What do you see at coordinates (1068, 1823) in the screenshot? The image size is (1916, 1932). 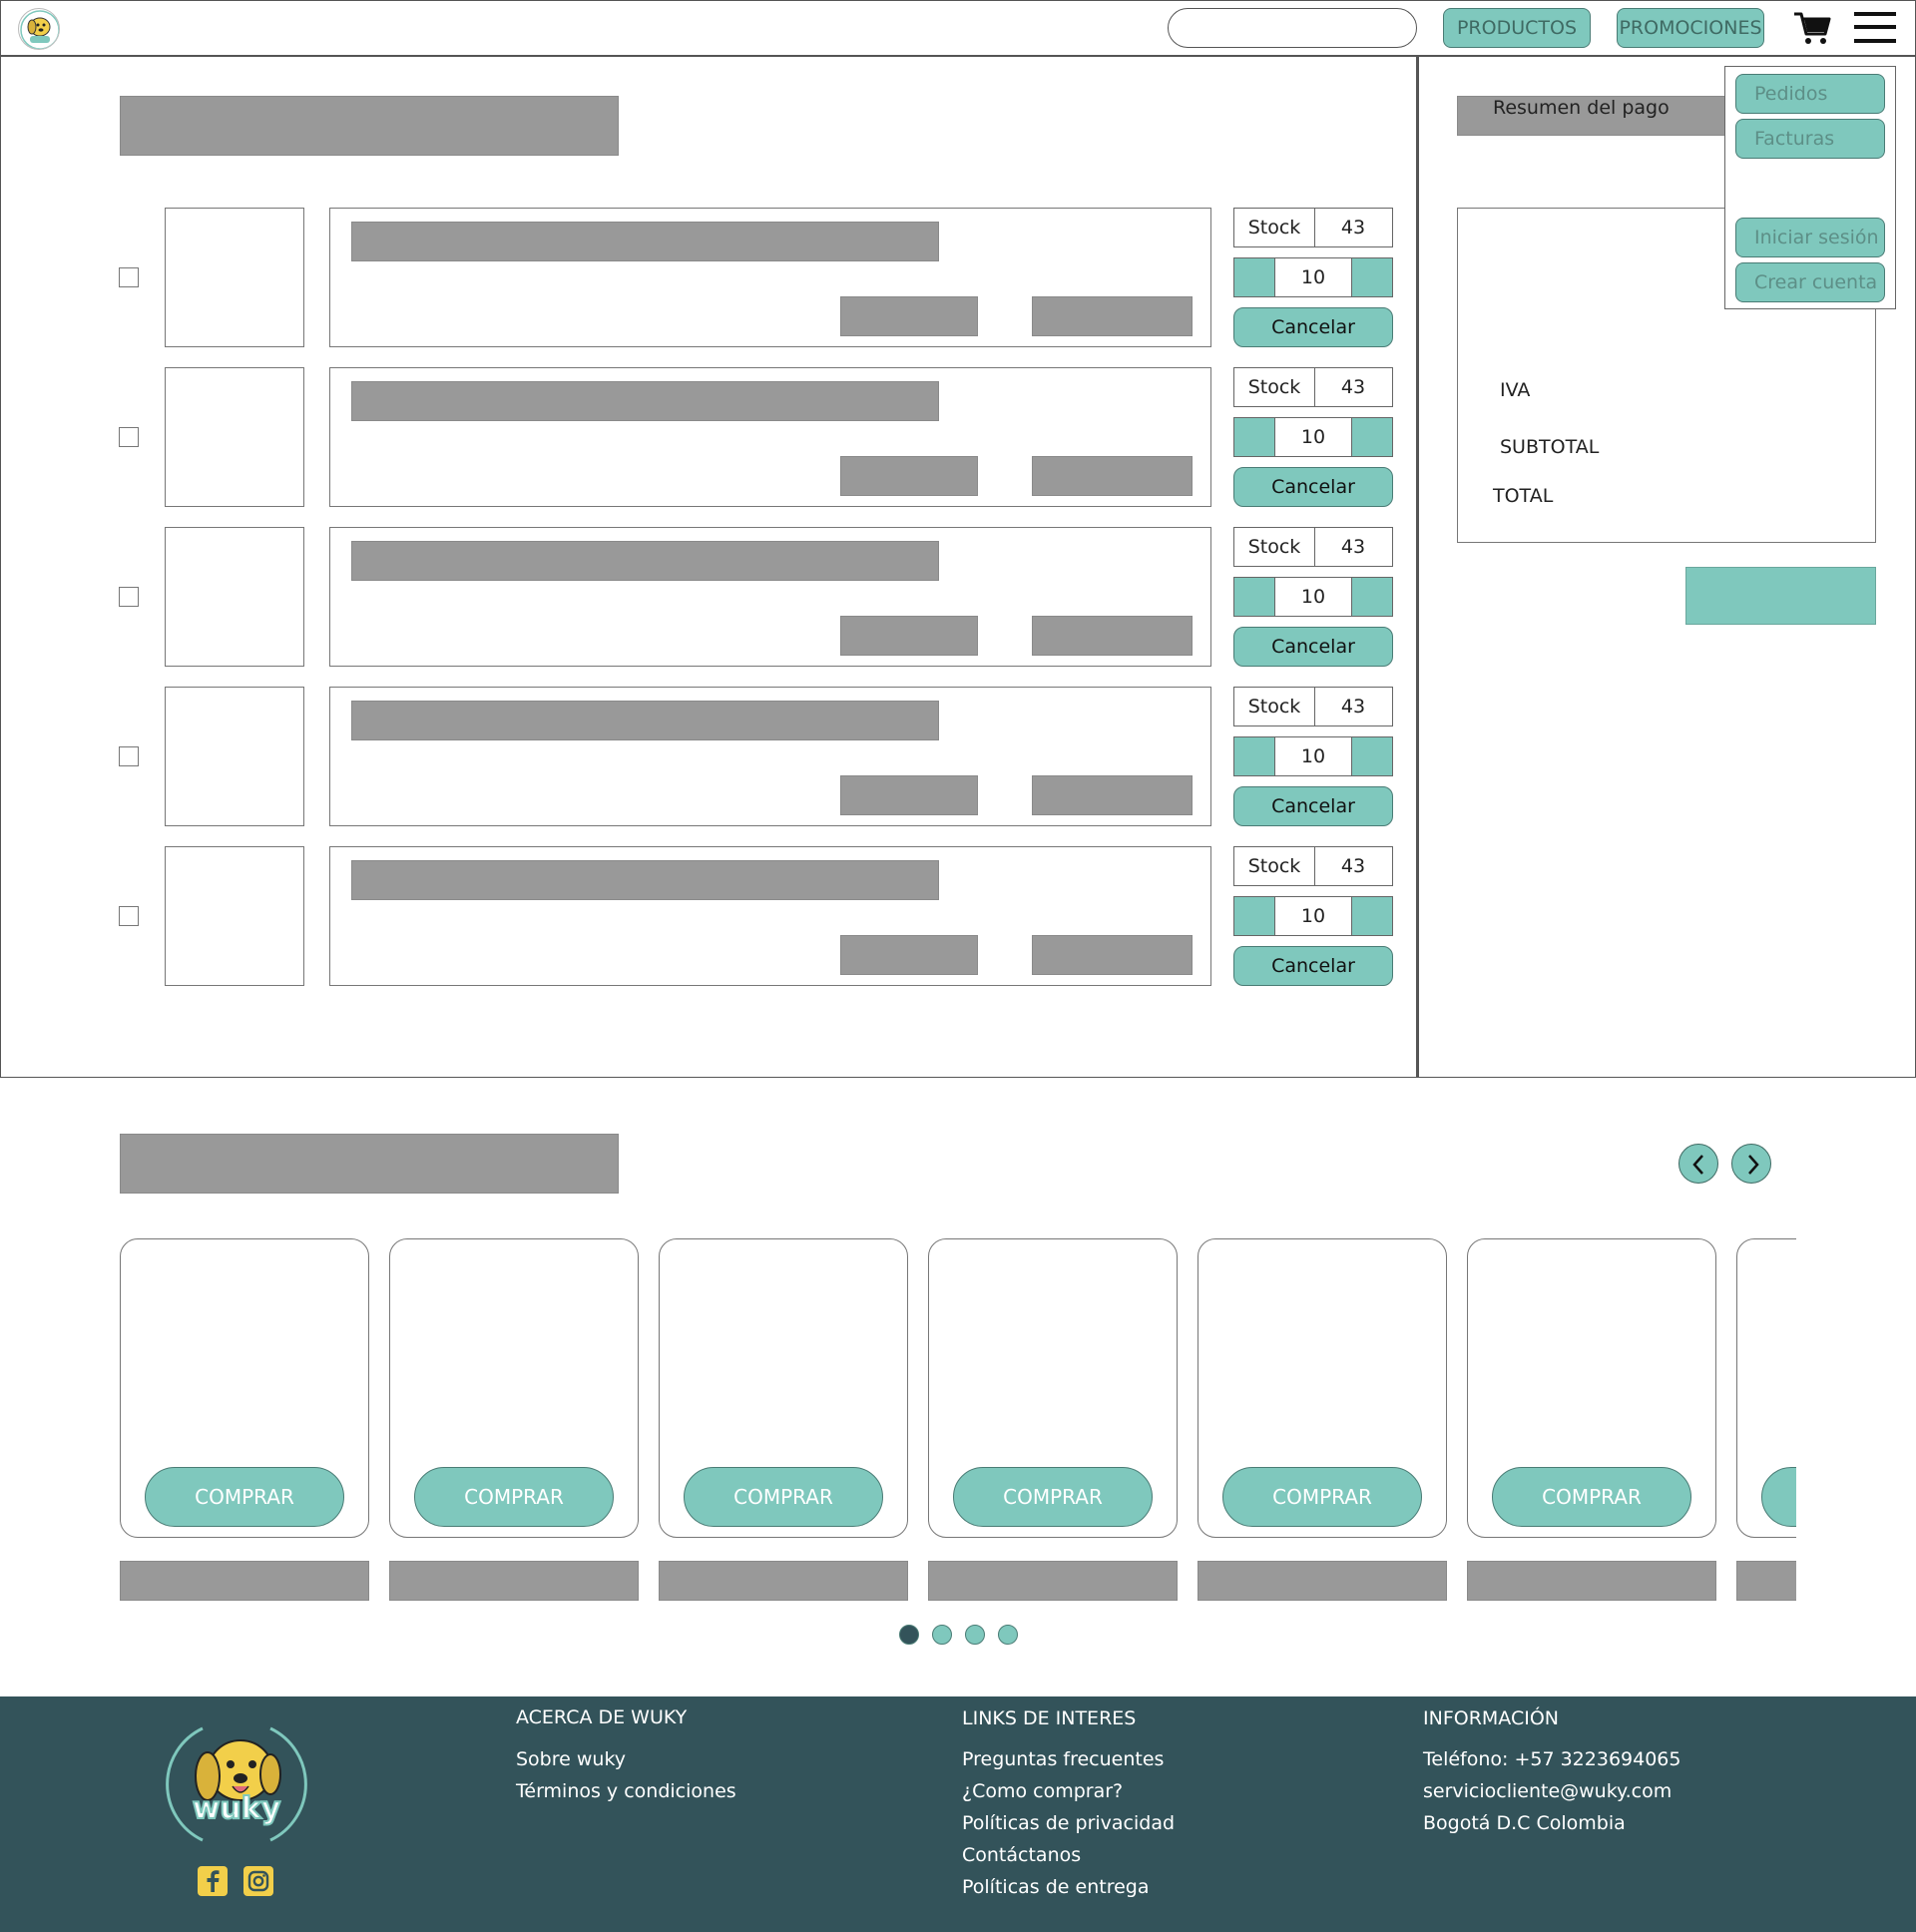 I see `footer-link-privacidad: Políticas de privacidad` at bounding box center [1068, 1823].